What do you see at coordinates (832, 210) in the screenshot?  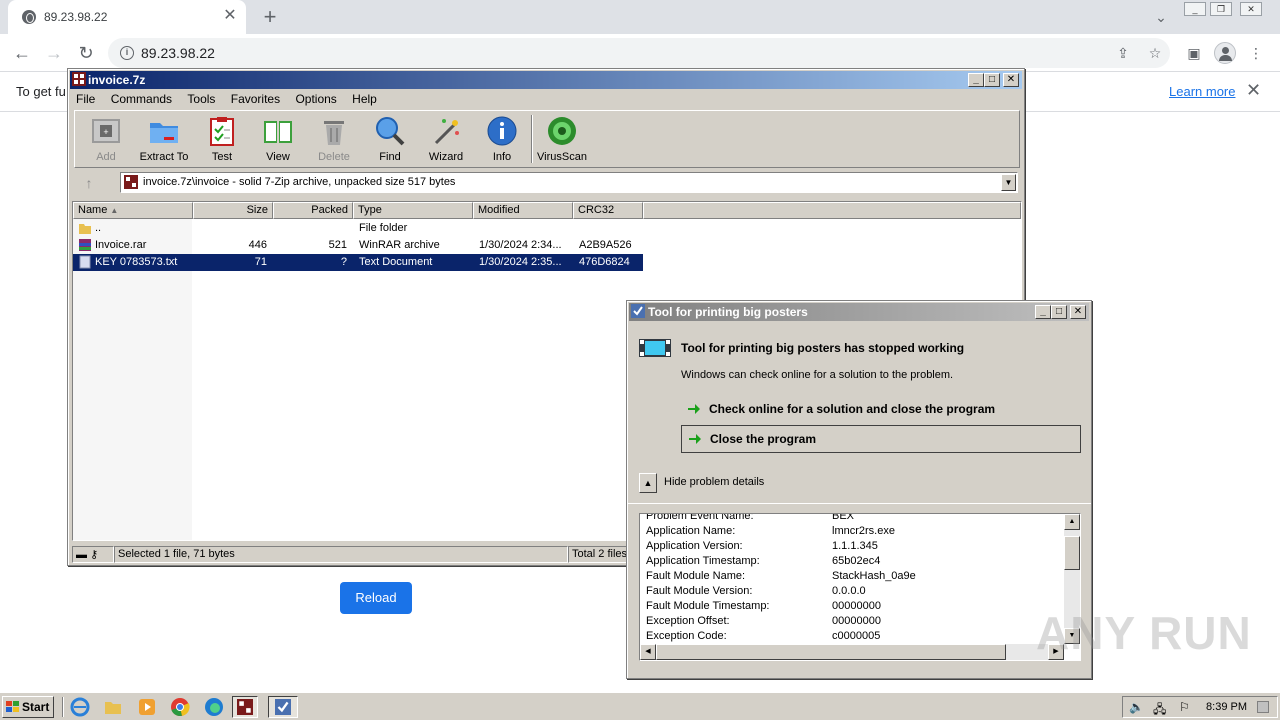 I see `column-filler` at bounding box center [832, 210].